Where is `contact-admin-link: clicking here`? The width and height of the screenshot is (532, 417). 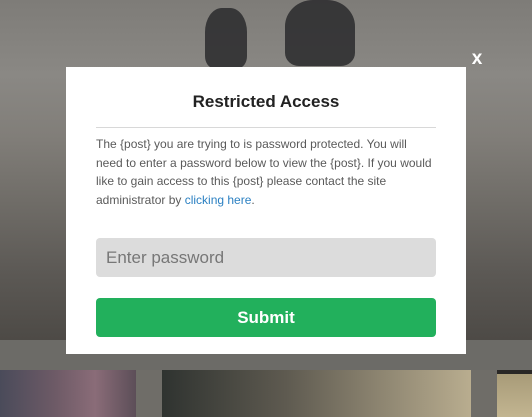
contact-admin-link: clicking here is located at coordinates (218, 200).